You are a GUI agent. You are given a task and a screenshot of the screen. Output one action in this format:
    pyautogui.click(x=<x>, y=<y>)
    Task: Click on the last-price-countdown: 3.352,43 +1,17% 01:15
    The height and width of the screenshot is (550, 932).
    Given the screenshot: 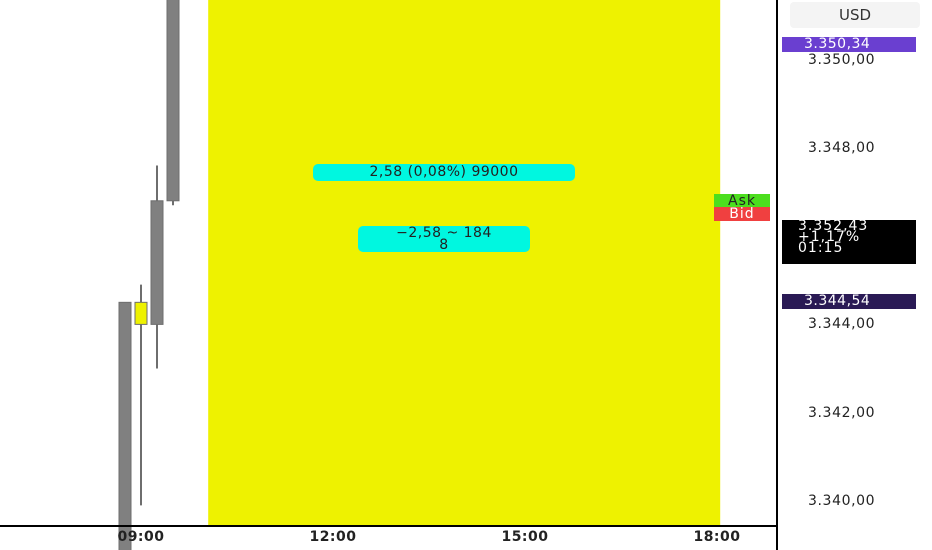 What is the action you would take?
    pyautogui.click(x=849, y=241)
    